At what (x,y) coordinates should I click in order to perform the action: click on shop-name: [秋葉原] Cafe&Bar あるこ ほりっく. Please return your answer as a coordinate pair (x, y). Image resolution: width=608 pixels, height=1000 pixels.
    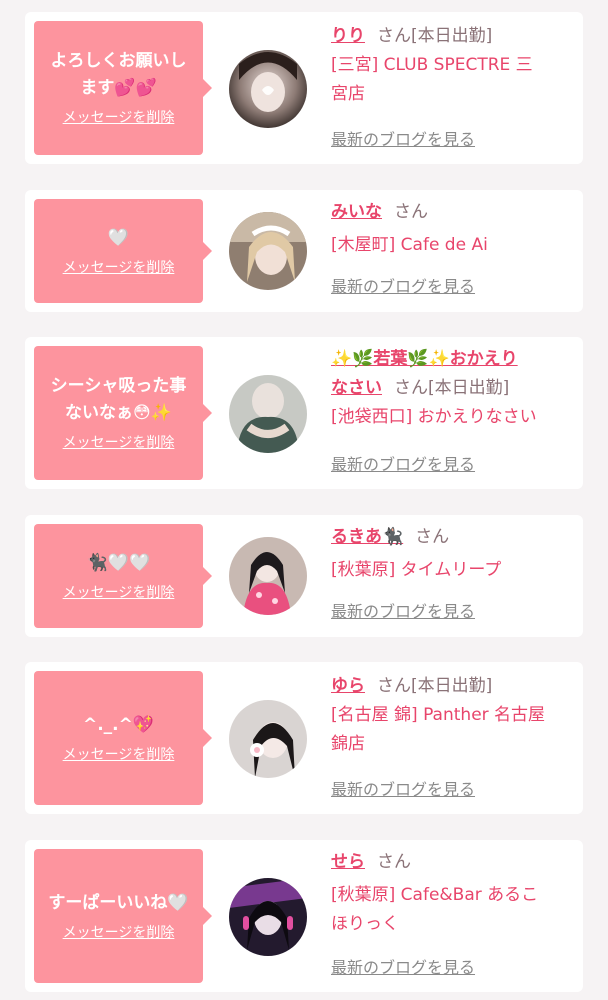
    Looking at the image, I should click on (435, 909).